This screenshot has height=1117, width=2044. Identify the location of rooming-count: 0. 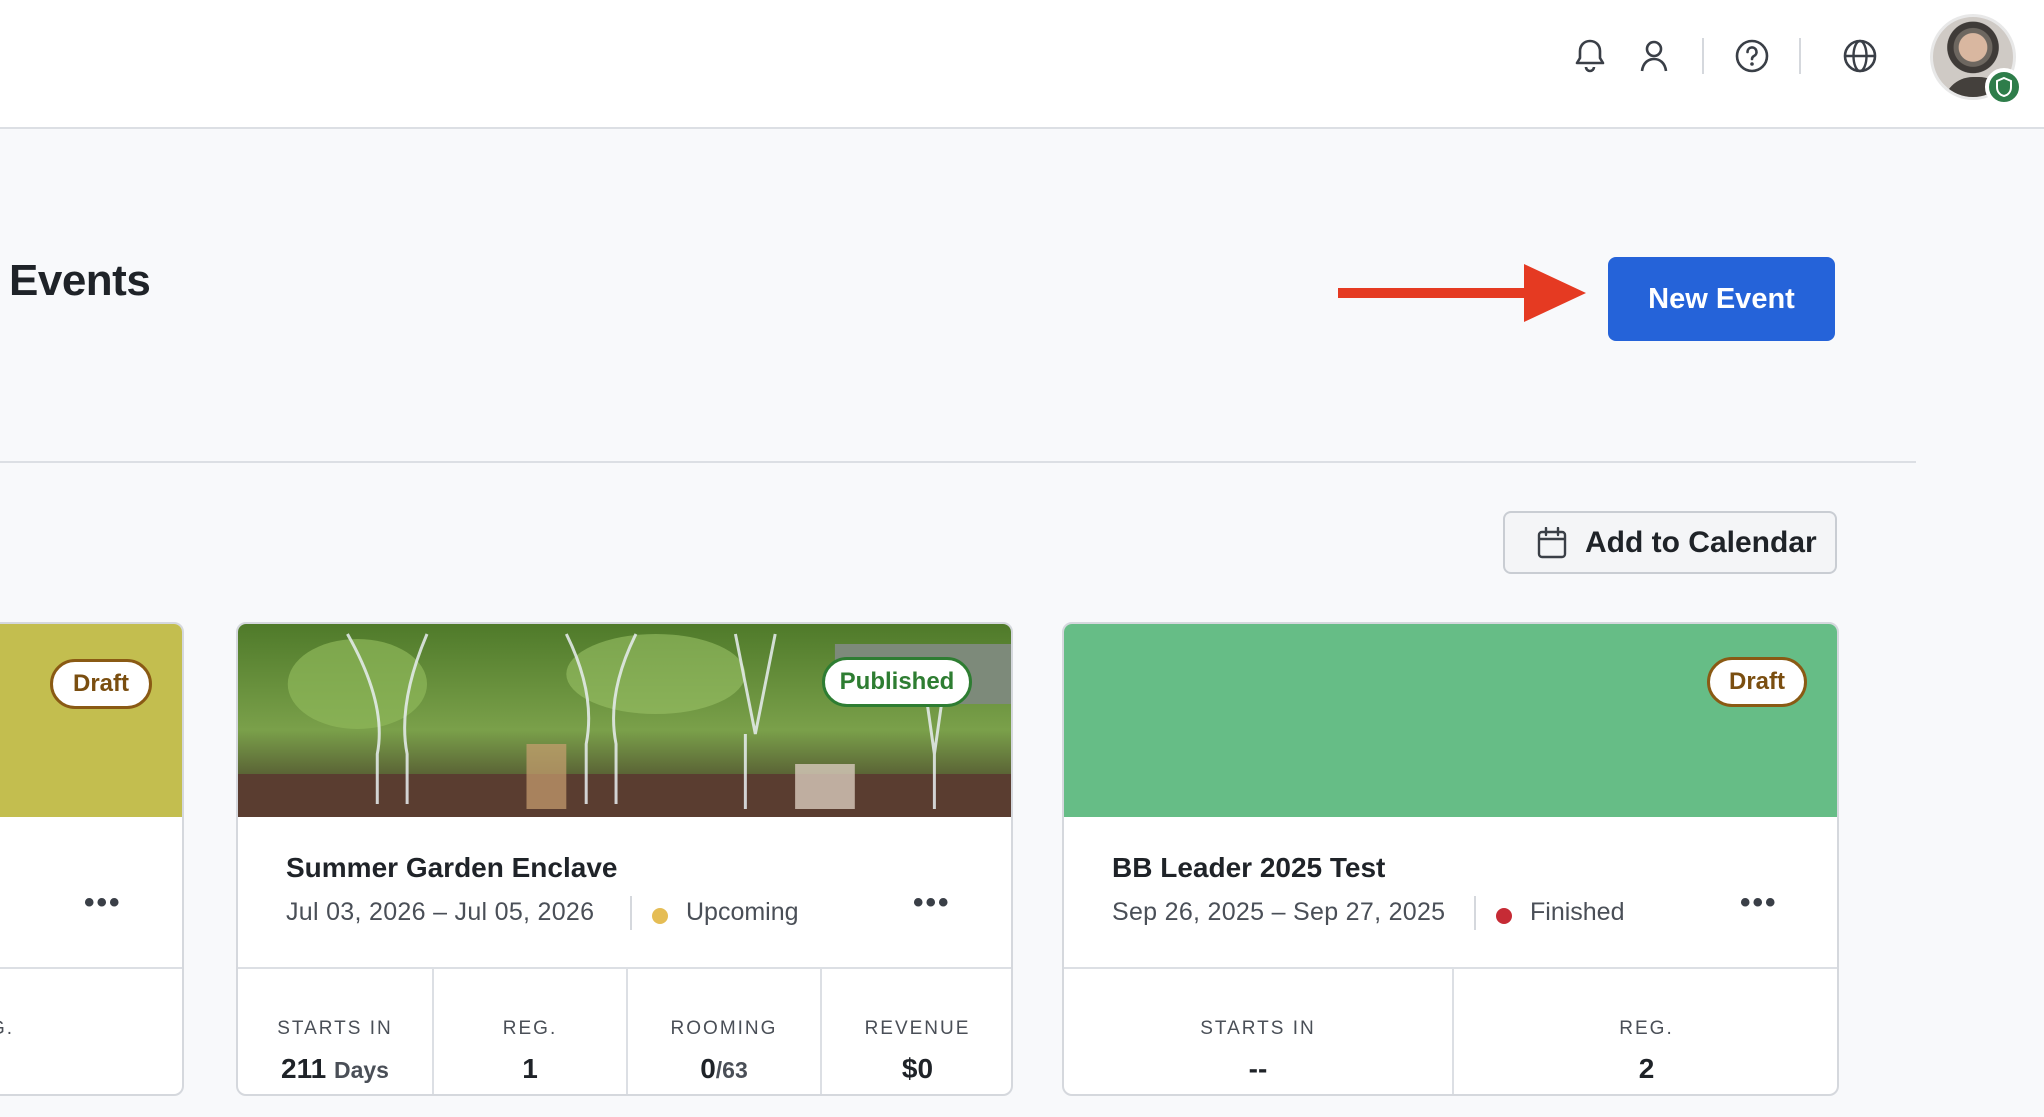
(708, 1068).